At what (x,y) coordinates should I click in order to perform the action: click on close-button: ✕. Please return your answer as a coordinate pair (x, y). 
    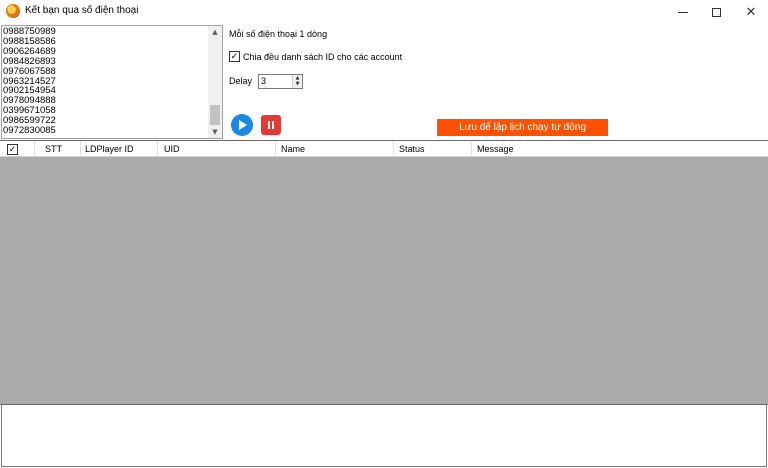
    Looking at the image, I should click on (751, 12).